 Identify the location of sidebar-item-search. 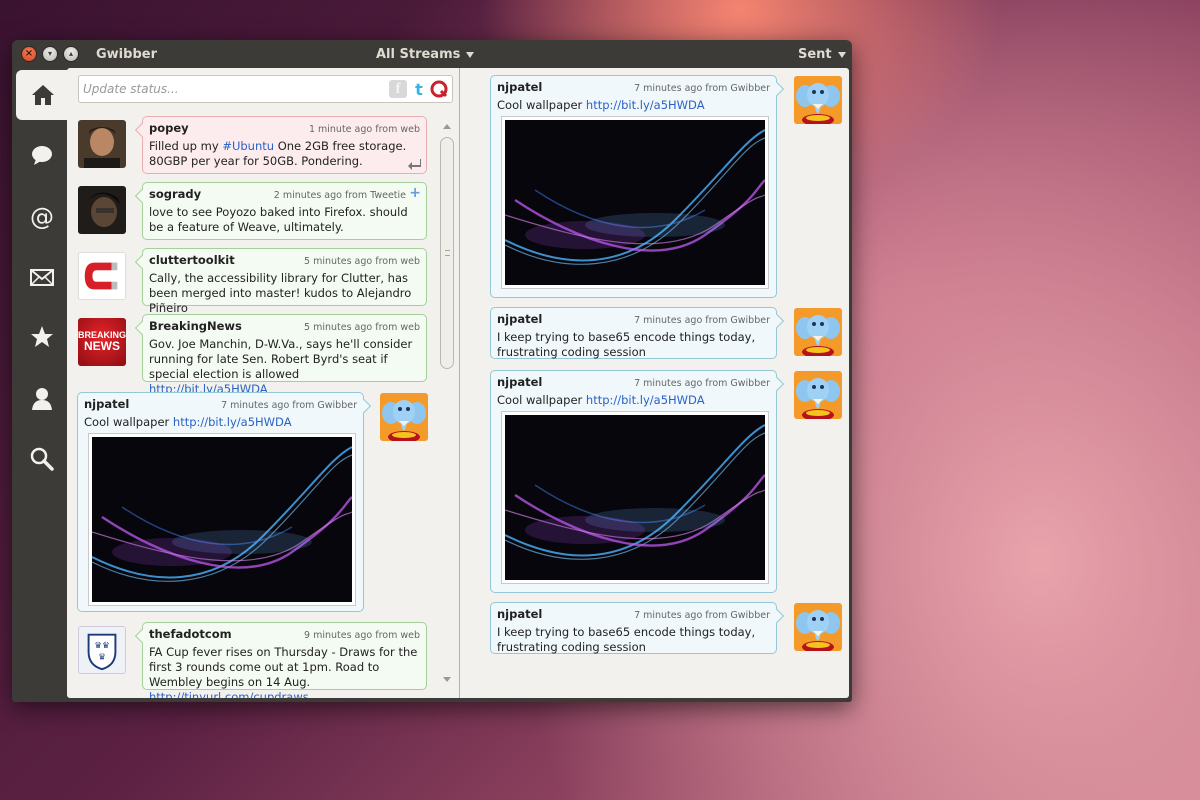
(41, 459).